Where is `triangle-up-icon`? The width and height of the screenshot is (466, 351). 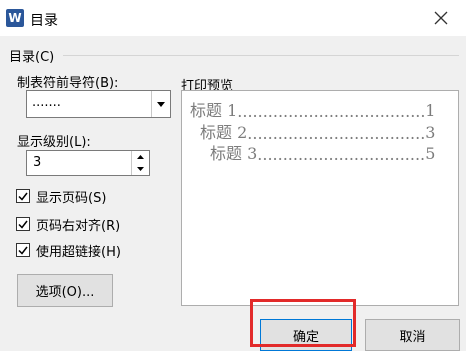 triangle-up-icon is located at coordinates (140, 157).